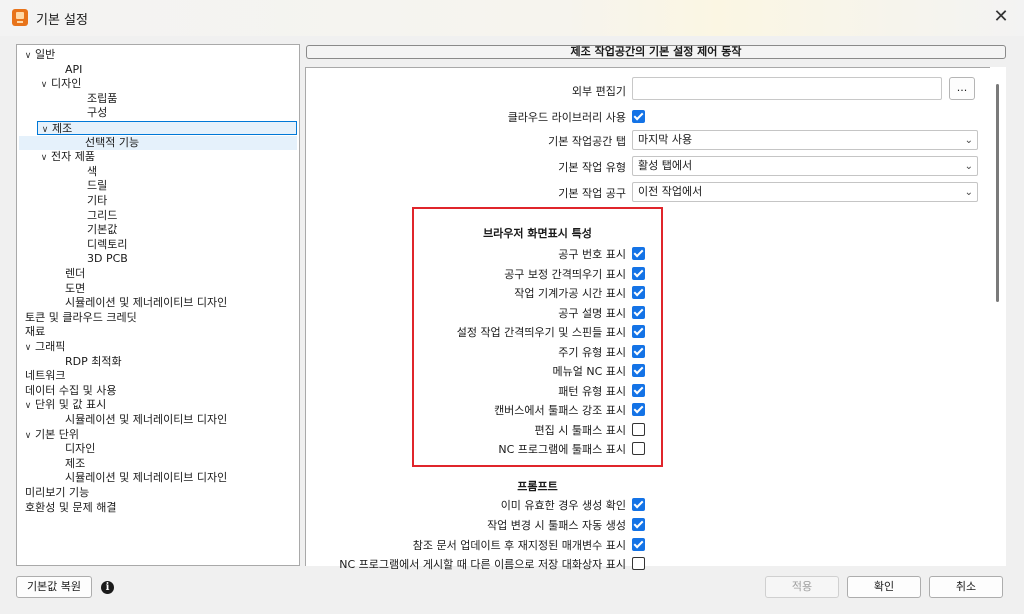 Image resolution: width=1024 pixels, height=614 pixels. I want to click on tree-item-label: 색, so click(92, 171).